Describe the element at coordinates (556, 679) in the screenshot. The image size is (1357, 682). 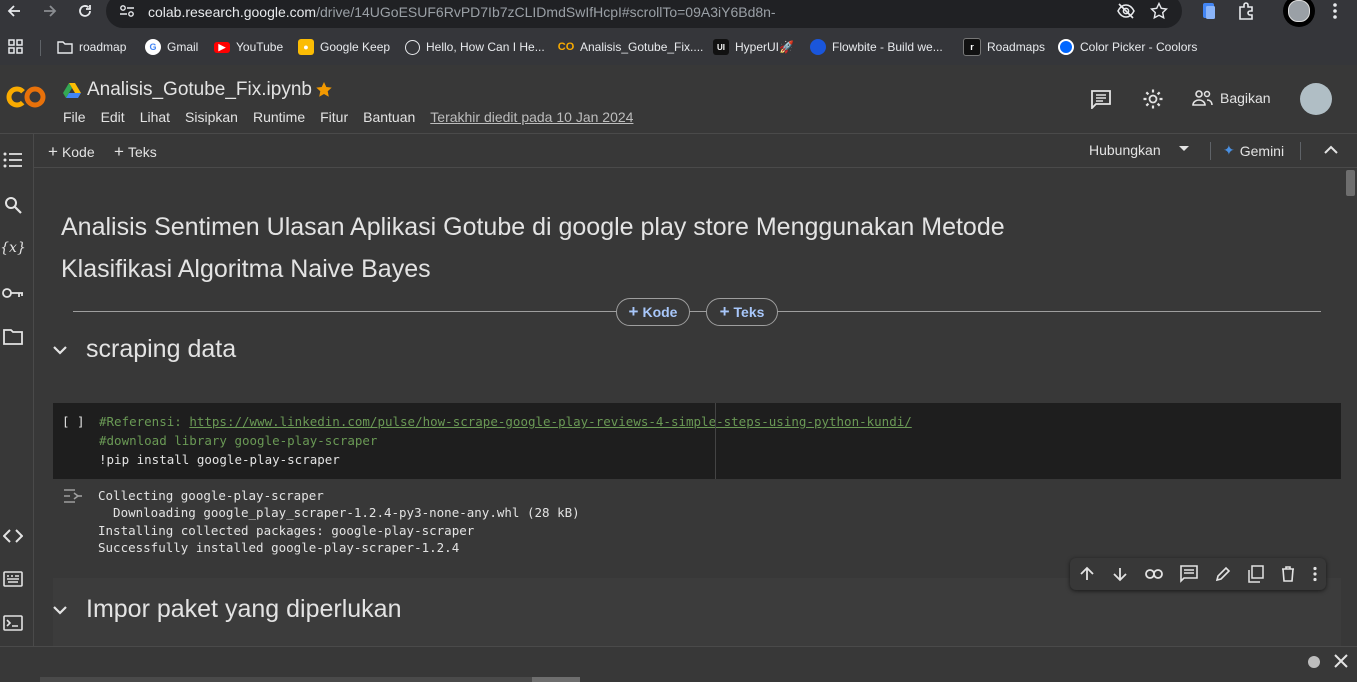
I see `horizontal-scroll-thumb` at that location.